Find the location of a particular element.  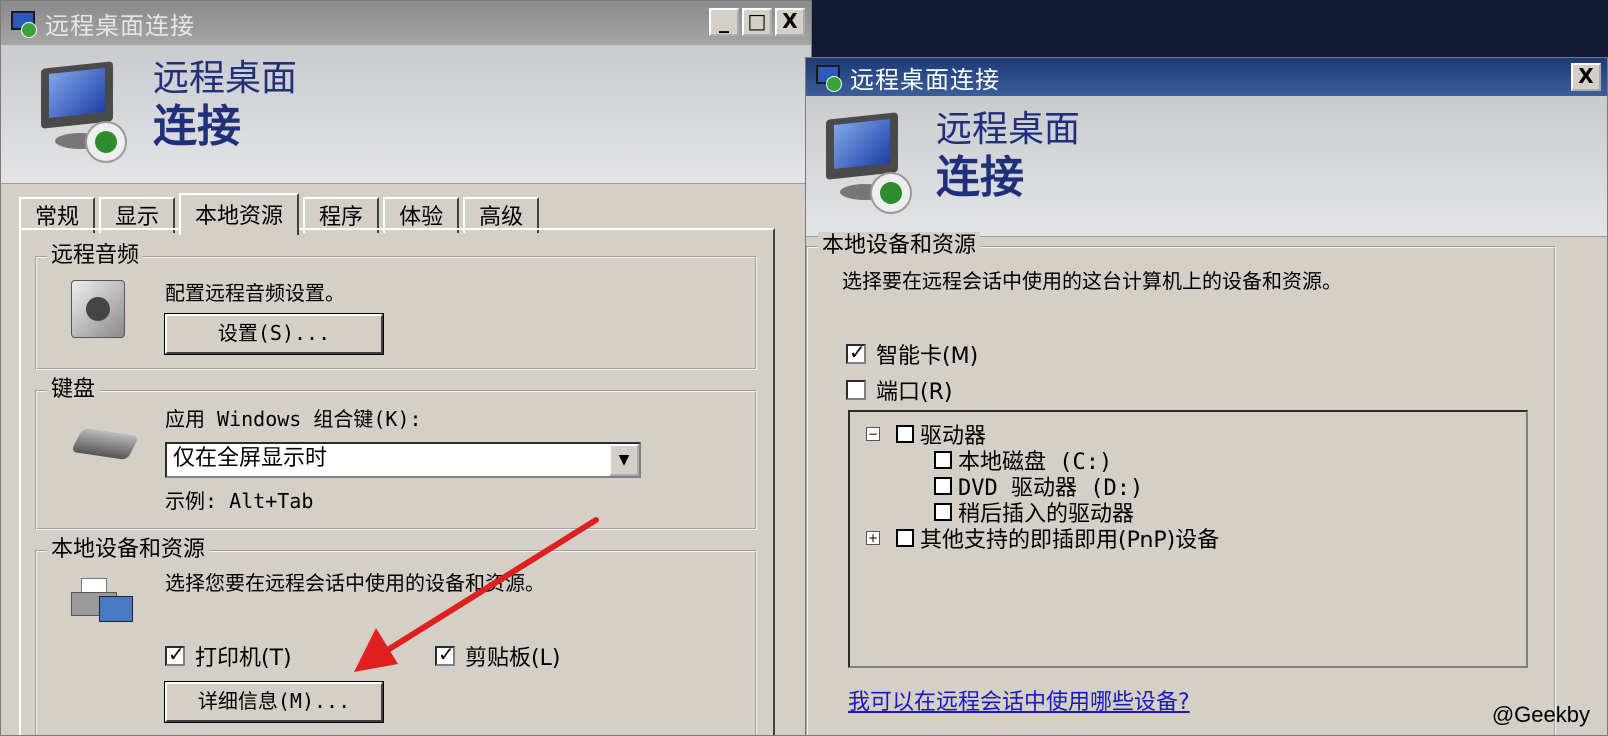

maximize-button: □ is located at coordinates (757, 22).